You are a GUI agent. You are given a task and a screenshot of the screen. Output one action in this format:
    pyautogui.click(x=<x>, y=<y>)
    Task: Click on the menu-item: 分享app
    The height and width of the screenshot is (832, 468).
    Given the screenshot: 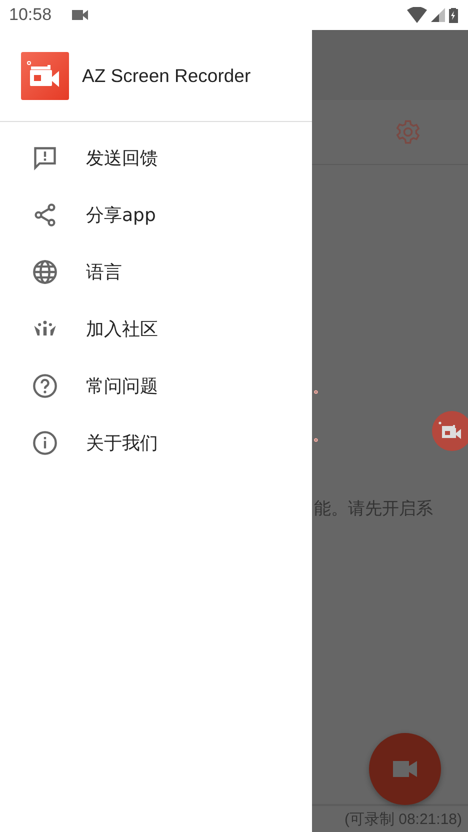 What is the action you would take?
    pyautogui.click(x=156, y=214)
    